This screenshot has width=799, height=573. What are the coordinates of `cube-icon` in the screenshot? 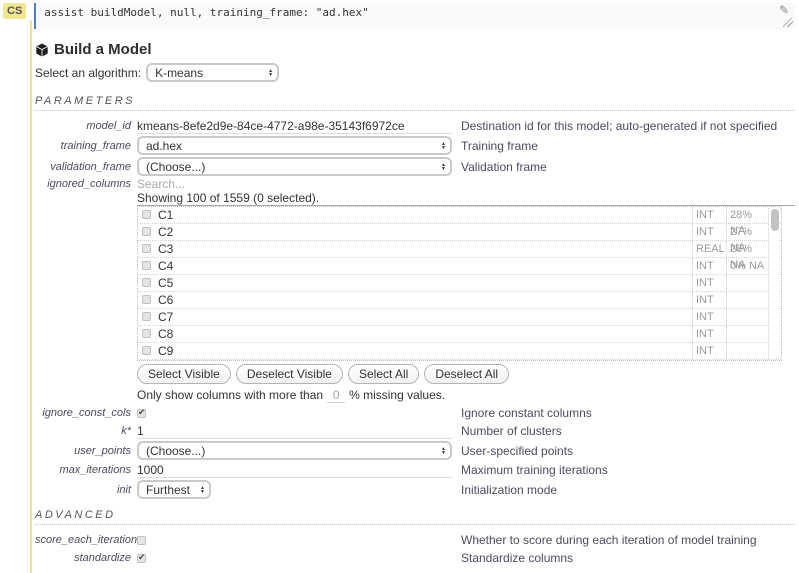 It's located at (42, 49).